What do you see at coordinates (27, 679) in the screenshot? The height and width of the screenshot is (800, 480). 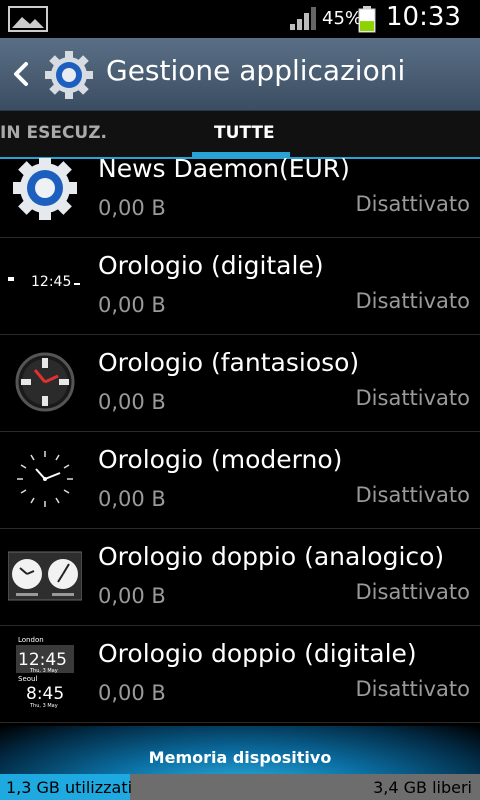 I see `dual-city-2: Seoul` at bounding box center [27, 679].